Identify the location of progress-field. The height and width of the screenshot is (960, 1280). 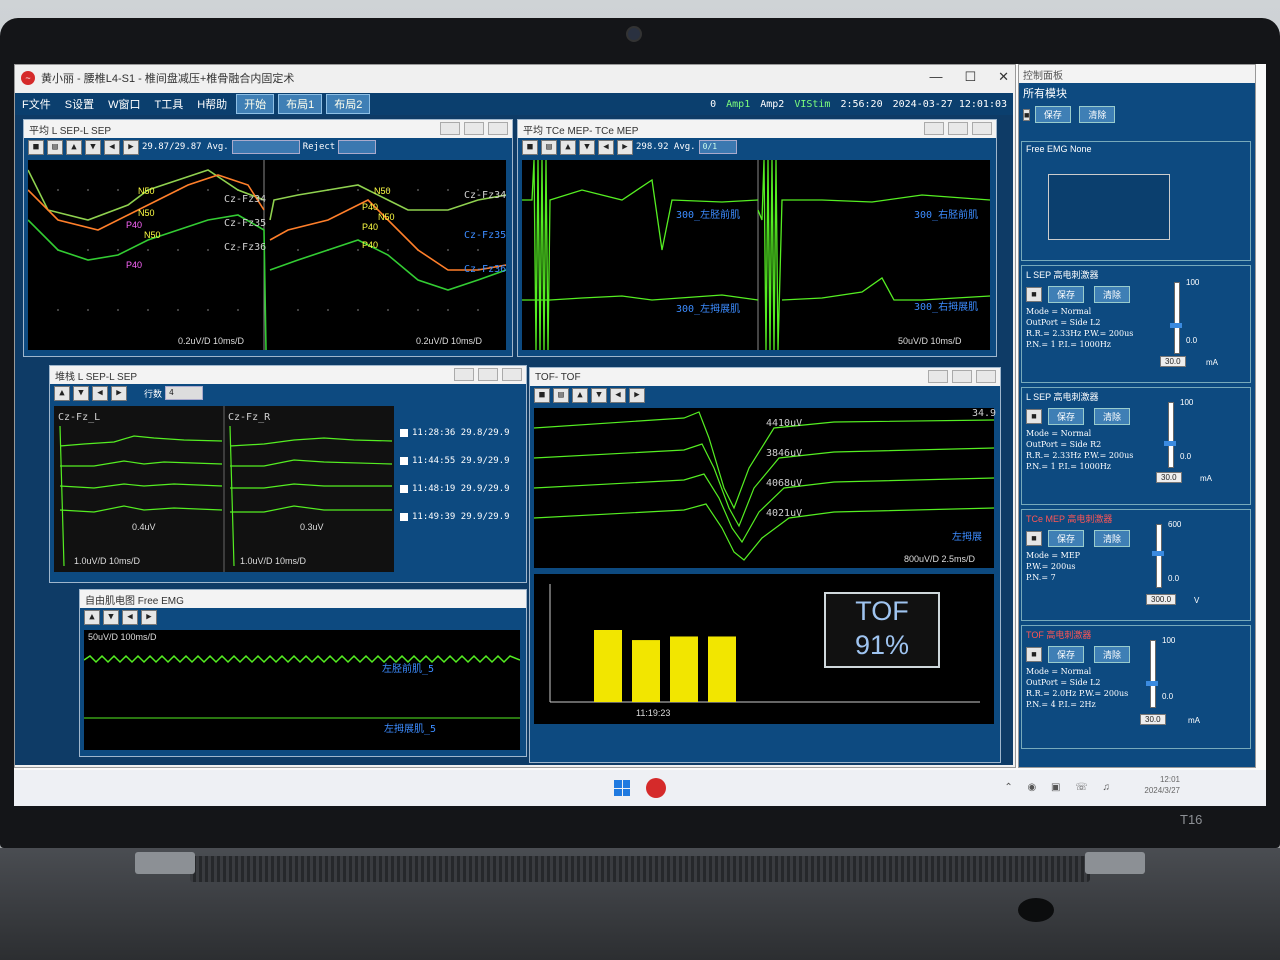
(265, 147).